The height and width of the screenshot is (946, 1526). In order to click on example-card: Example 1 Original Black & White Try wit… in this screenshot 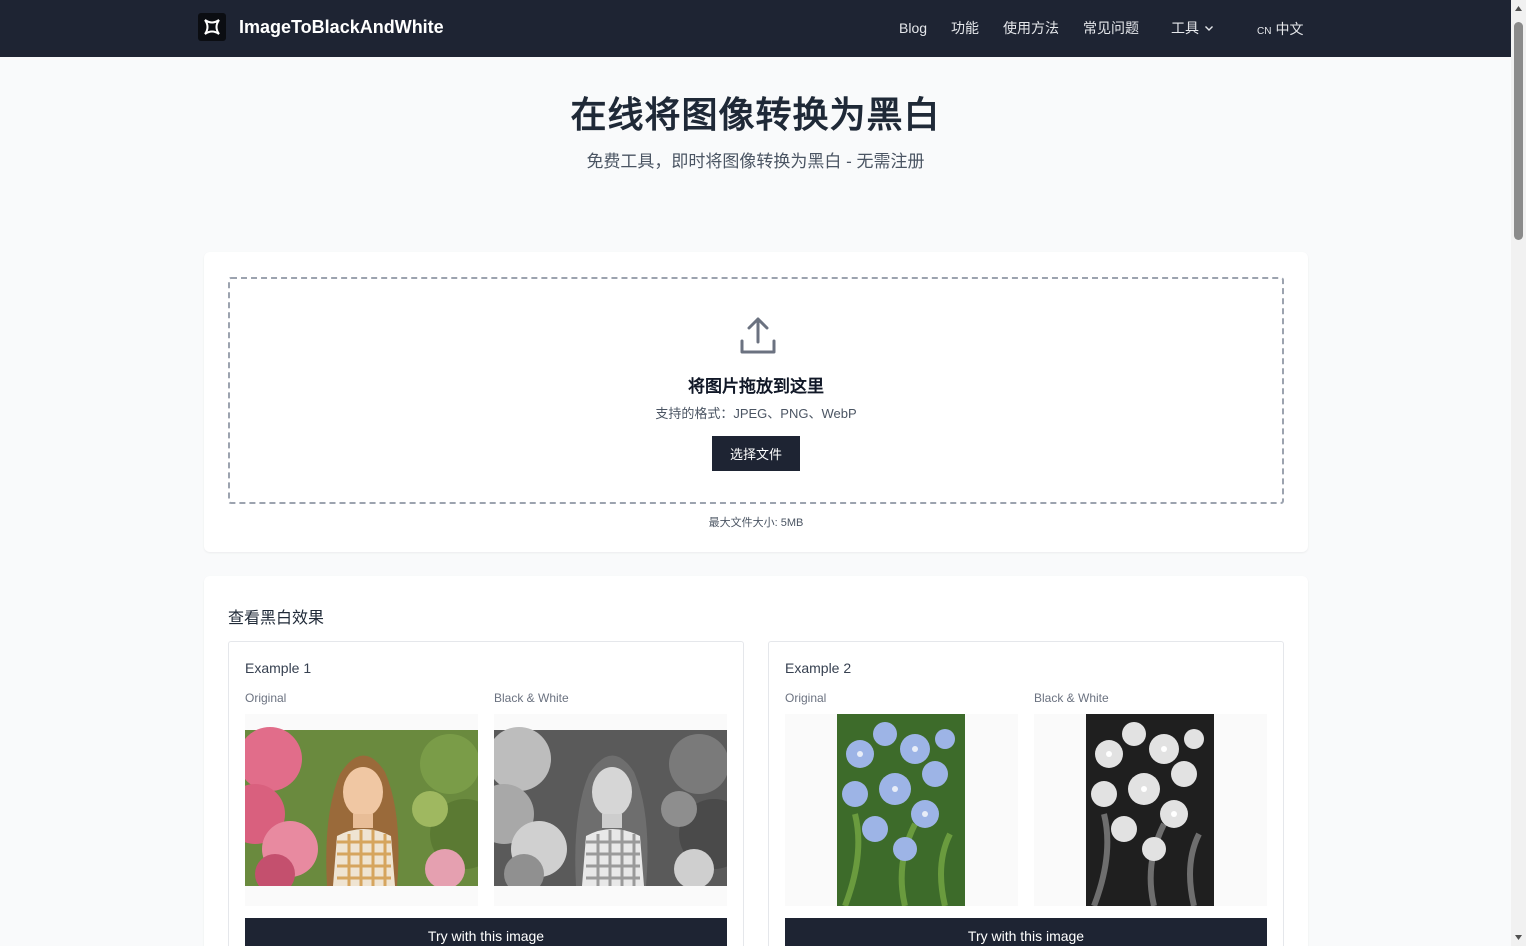, I will do `click(486, 793)`.